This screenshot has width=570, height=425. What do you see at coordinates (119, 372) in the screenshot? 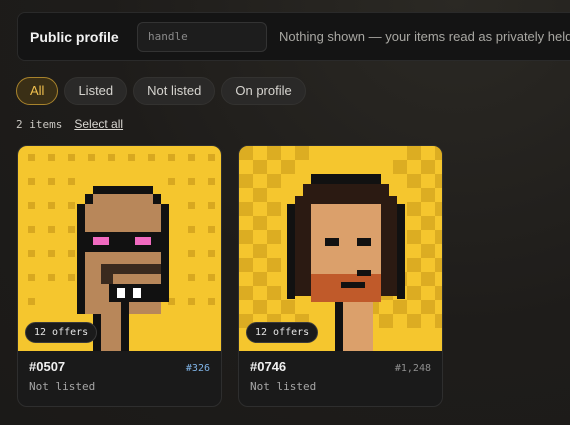
I see `item-info: #0507 #326 Not listed` at bounding box center [119, 372].